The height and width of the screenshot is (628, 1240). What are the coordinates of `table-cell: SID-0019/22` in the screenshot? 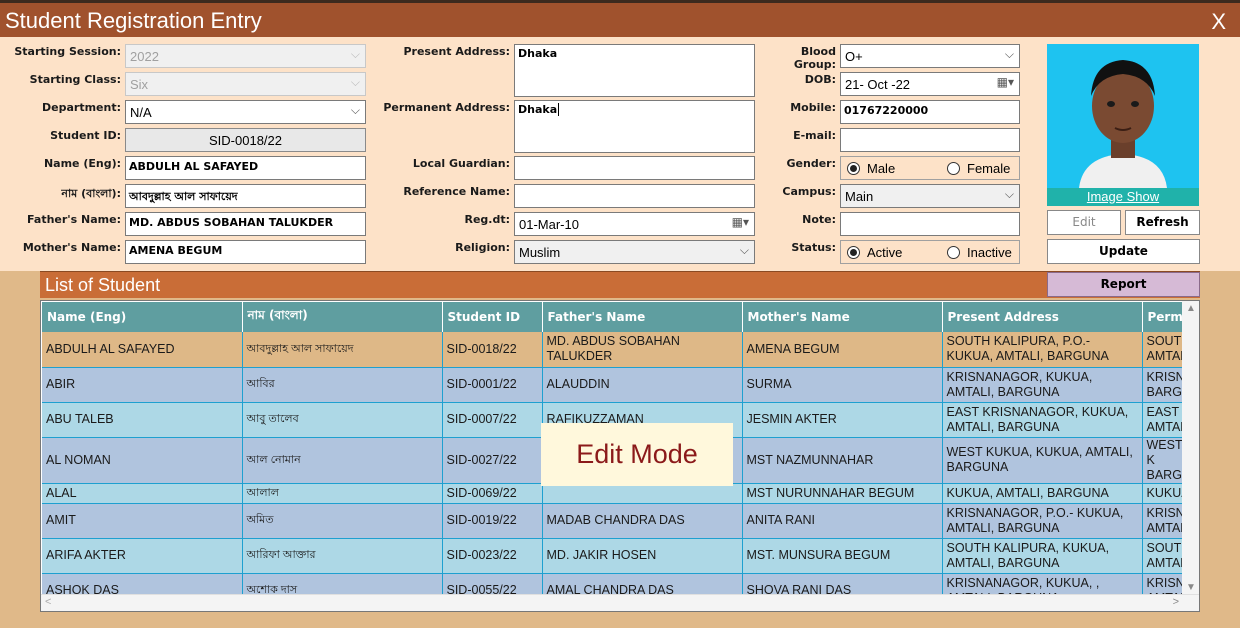 It's located at (492, 521).